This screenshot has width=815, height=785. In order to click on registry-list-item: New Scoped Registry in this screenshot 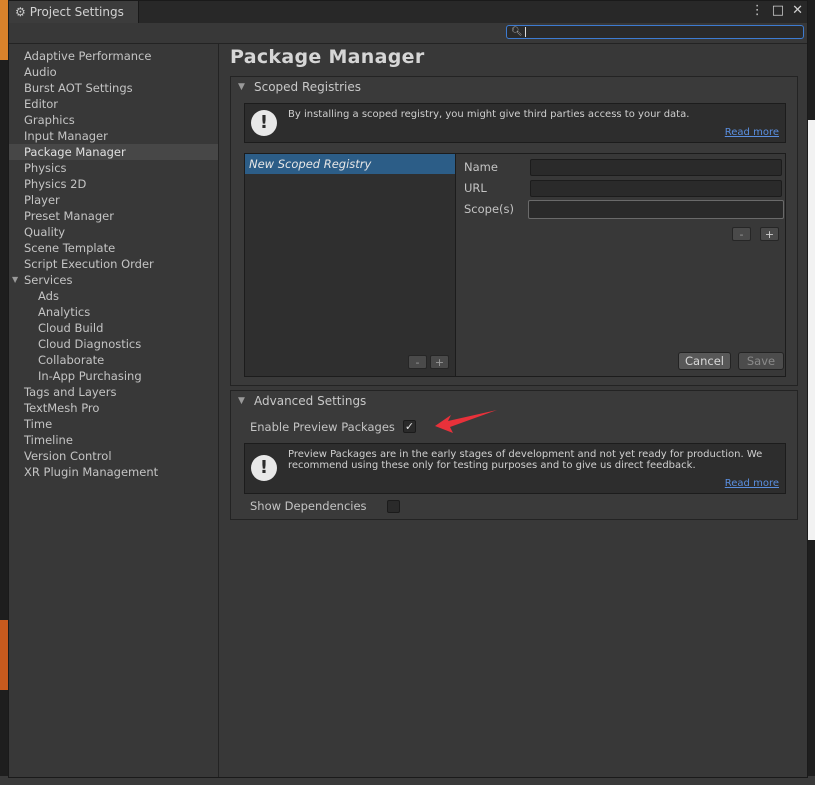, I will do `click(350, 164)`.